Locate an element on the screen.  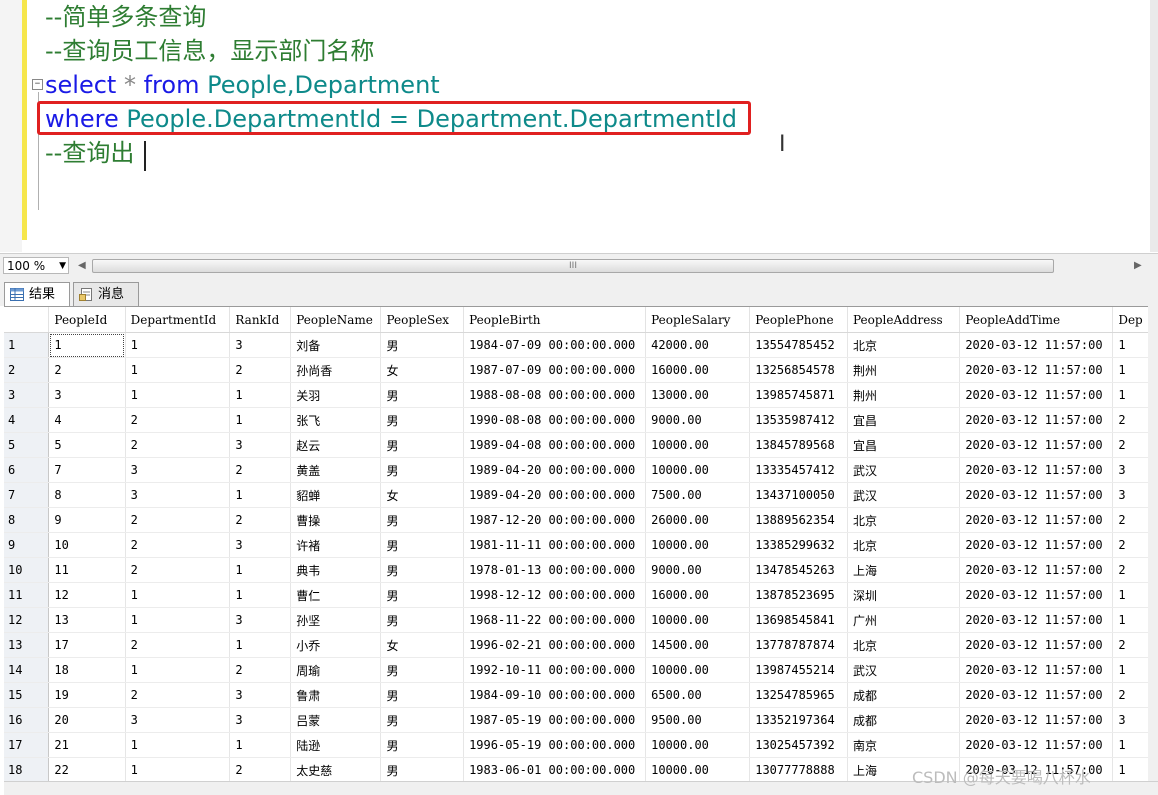
column-header: PeopleSalary is located at coordinates (698, 320).